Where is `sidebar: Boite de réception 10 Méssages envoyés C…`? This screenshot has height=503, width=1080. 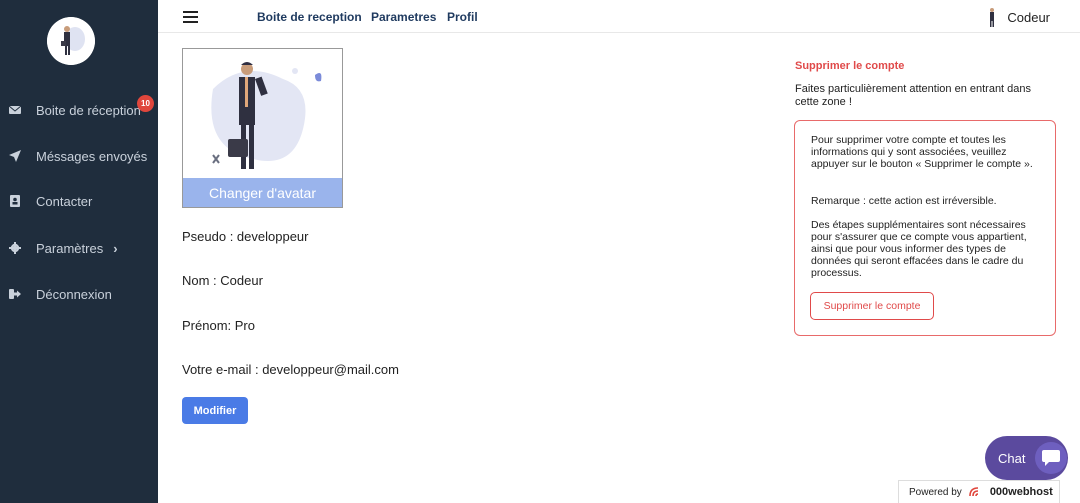
sidebar: Boite de réception 10 Méssages envoyés C… is located at coordinates (79, 251).